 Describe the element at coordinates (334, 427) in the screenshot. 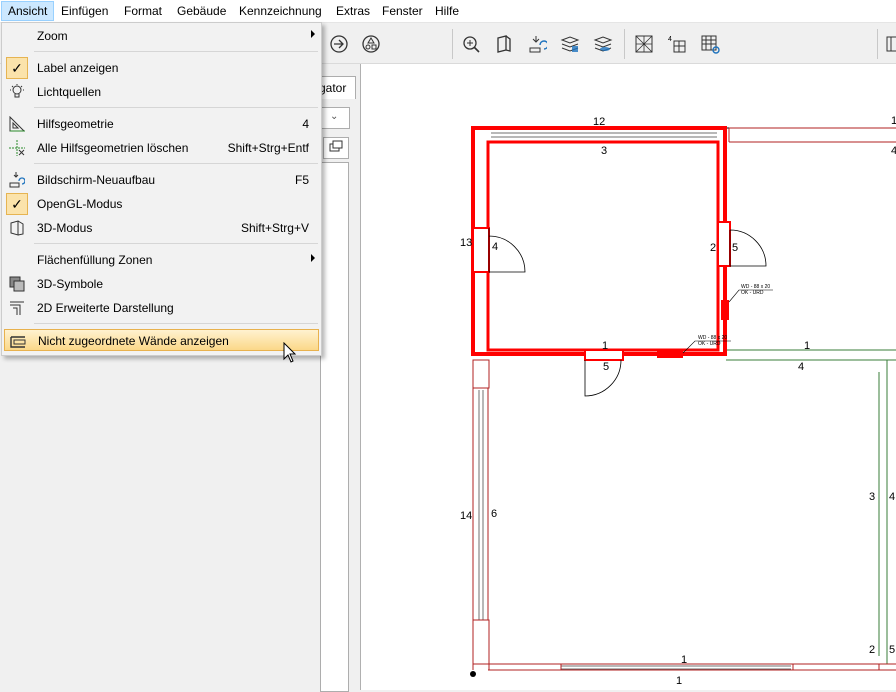

I see `navigator-list` at that location.